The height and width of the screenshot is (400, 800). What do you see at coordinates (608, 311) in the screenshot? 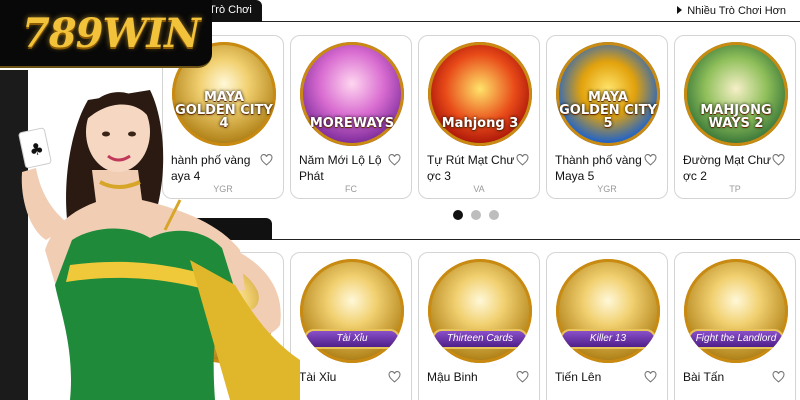
I see `game-thumbnail: Killer 13` at bounding box center [608, 311].